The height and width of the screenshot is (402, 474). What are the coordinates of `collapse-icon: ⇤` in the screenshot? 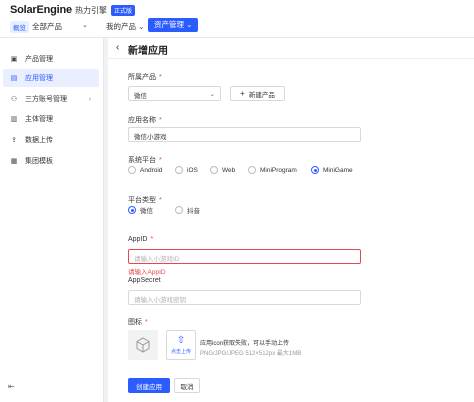 It's located at (11, 386).